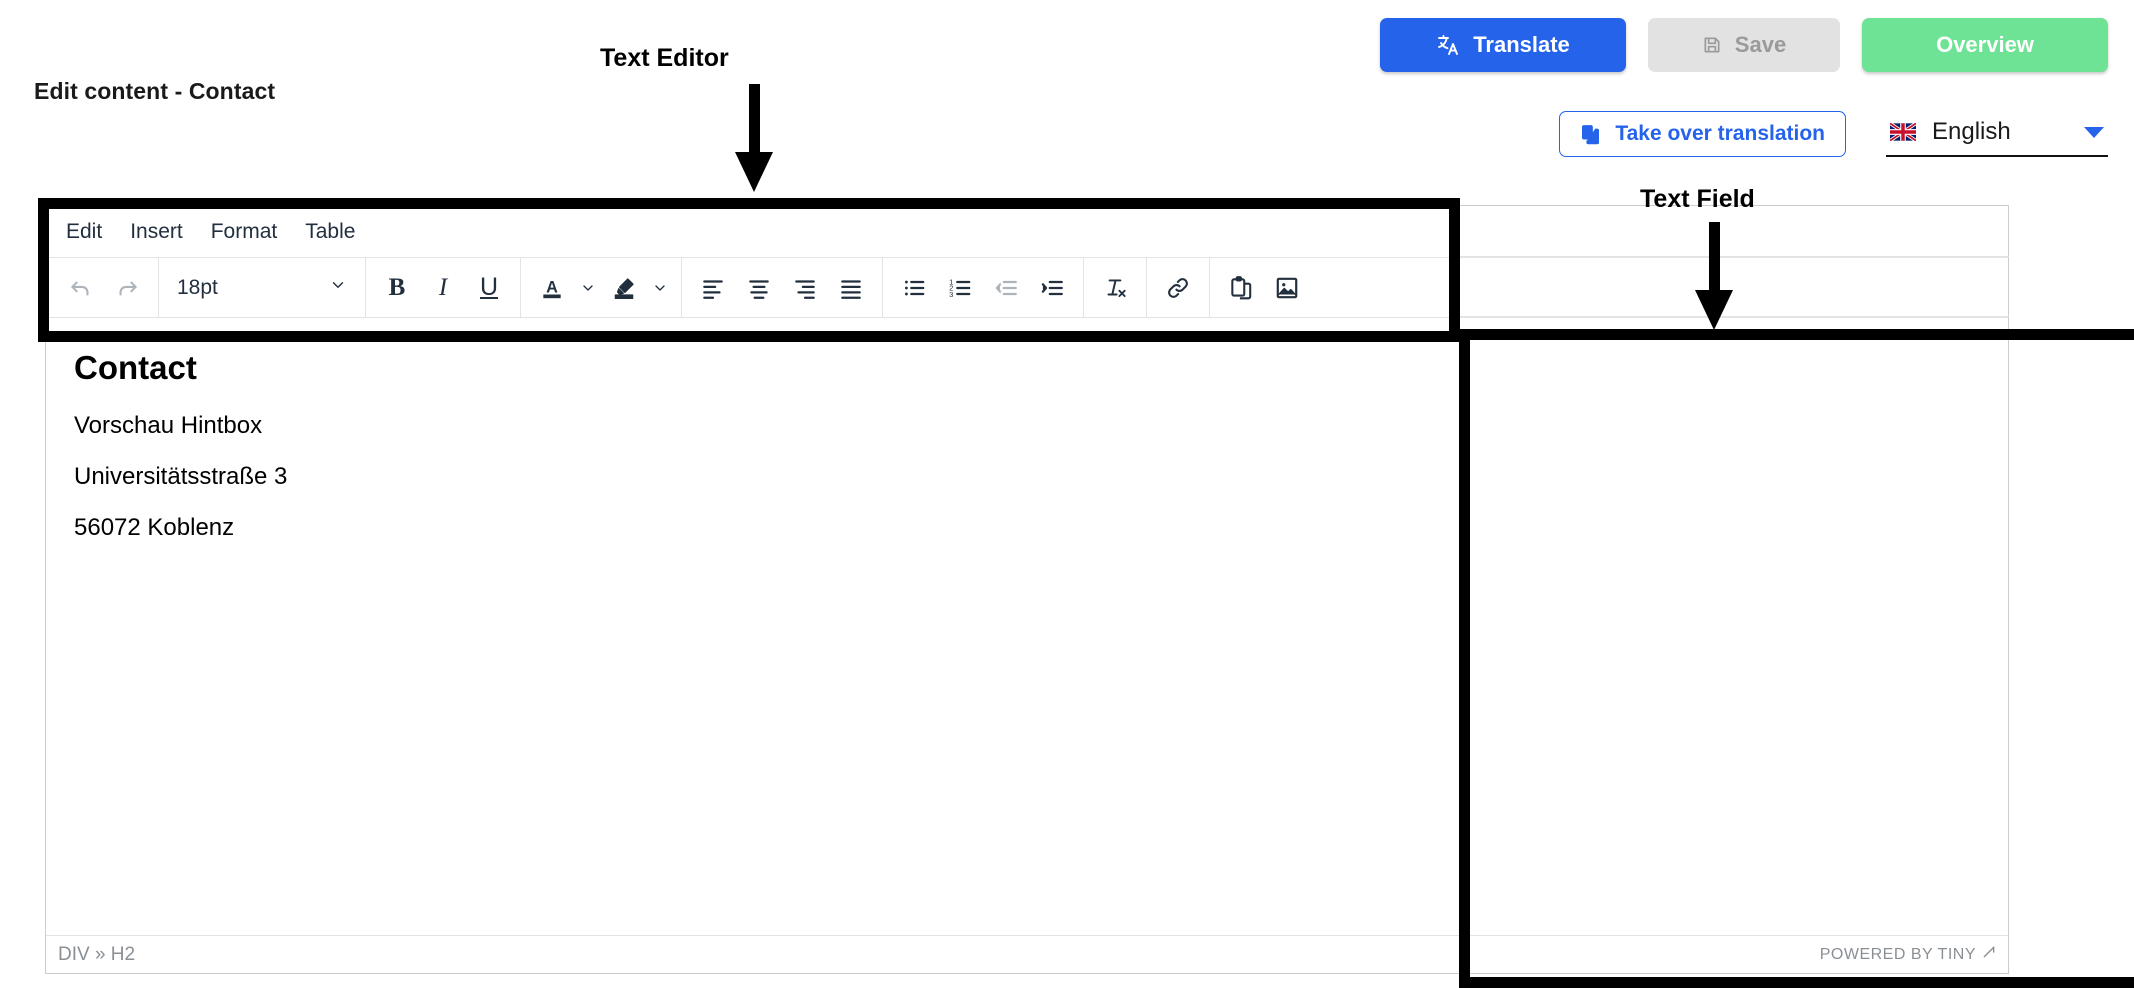 The height and width of the screenshot is (988, 2134). Describe the element at coordinates (1712, 45) in the screenshot. I see `save-disk-icon` at that location.